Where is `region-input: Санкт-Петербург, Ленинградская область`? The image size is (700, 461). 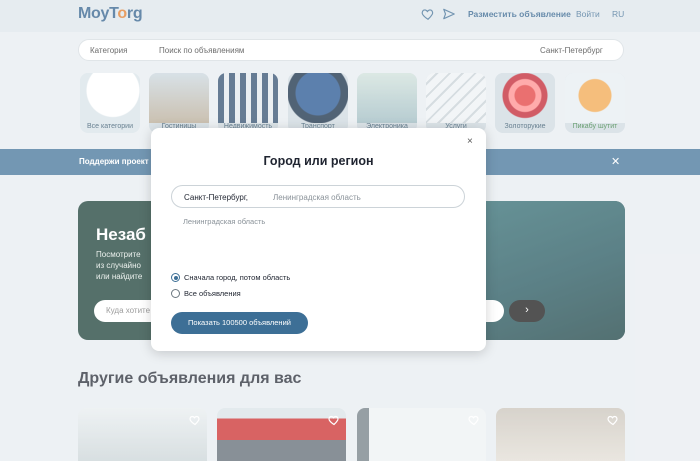 region-input: Санкт-Петербург, Ленинградская область is located at coordinates (318, 196).